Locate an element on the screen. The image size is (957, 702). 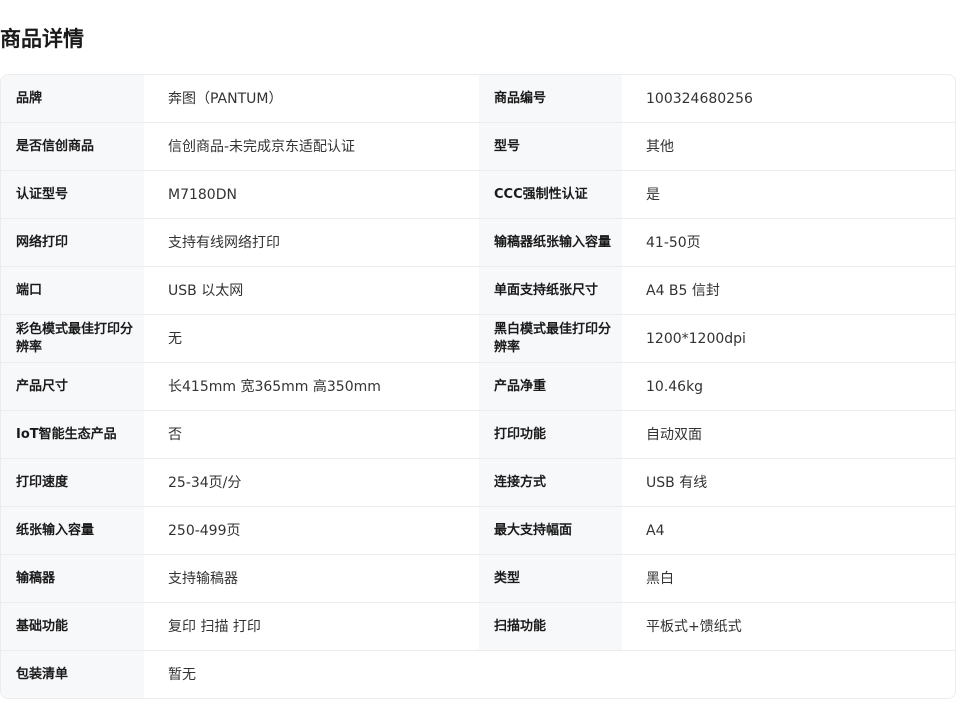
spec-key: 输稿器 is located at coordinates (72, 578).